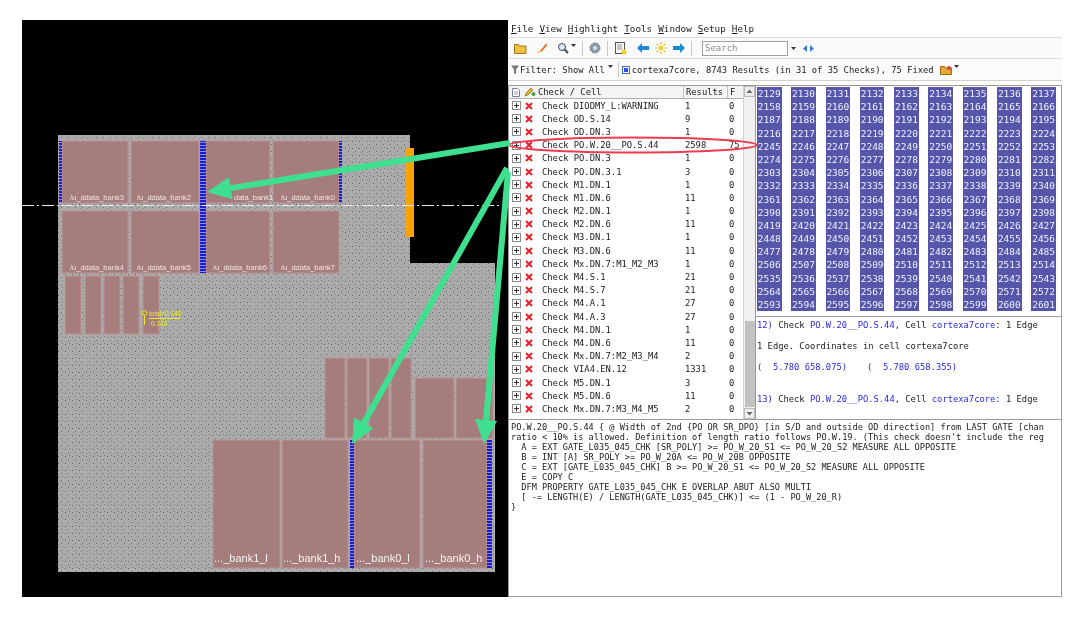 The width and height of the screenshot is (1080, 617). What do you see at coordinates (638, 28) in the screenshot?
I see `menu-item: Tools` at bounding box center [638, 28].